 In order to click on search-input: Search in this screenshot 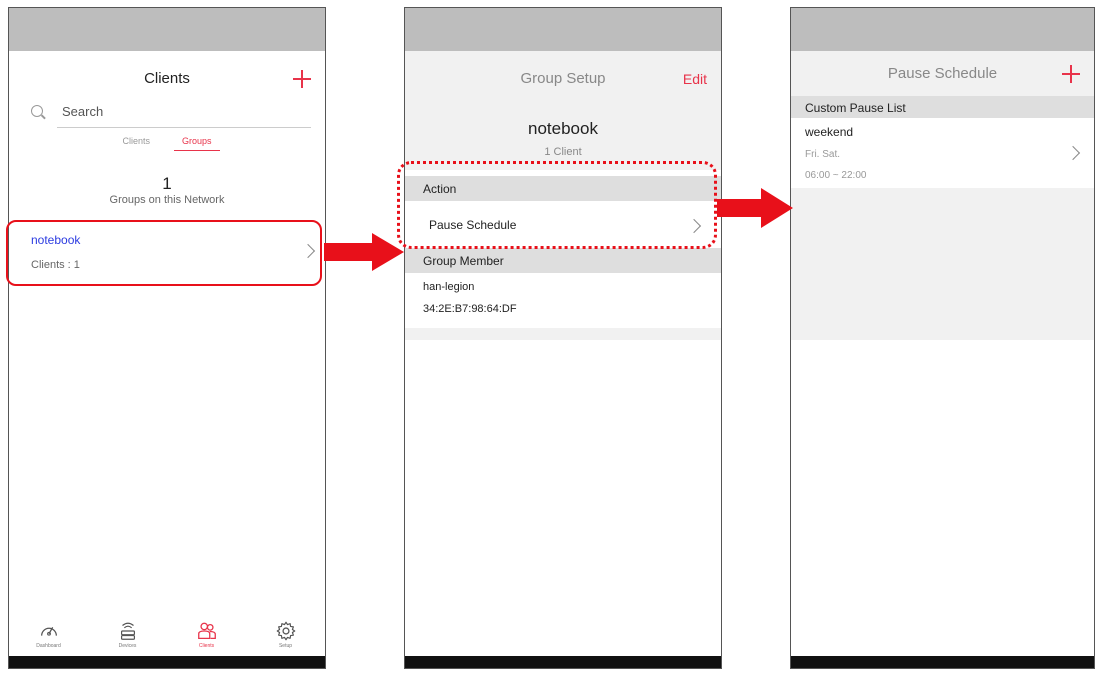, I will do `click(82, 111)`.